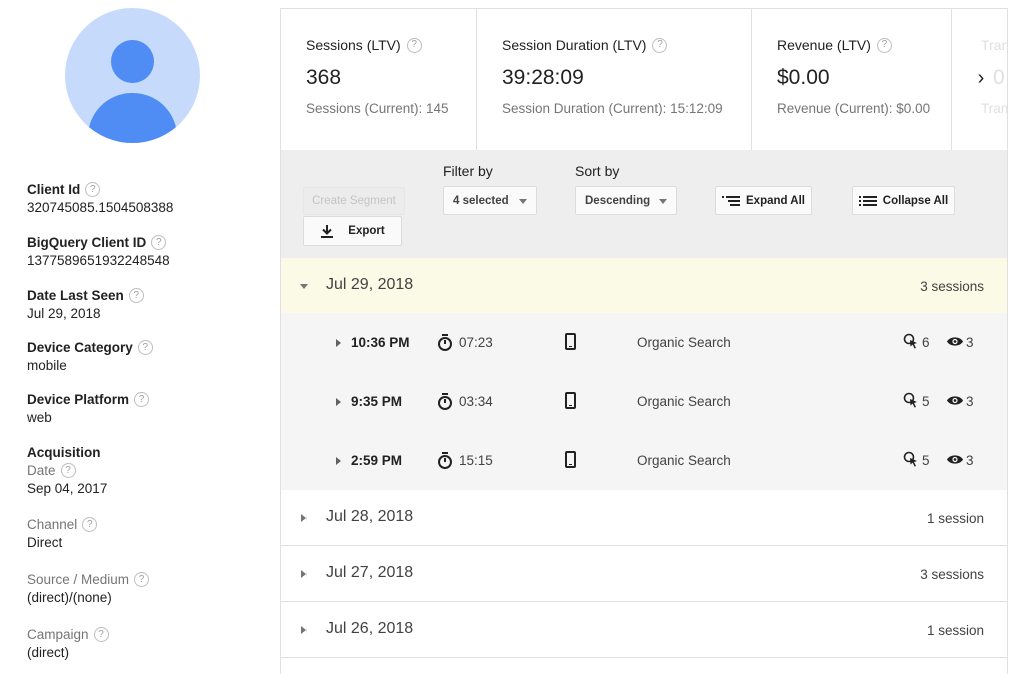  I want to click on export-button: Export, so click(352, 231).